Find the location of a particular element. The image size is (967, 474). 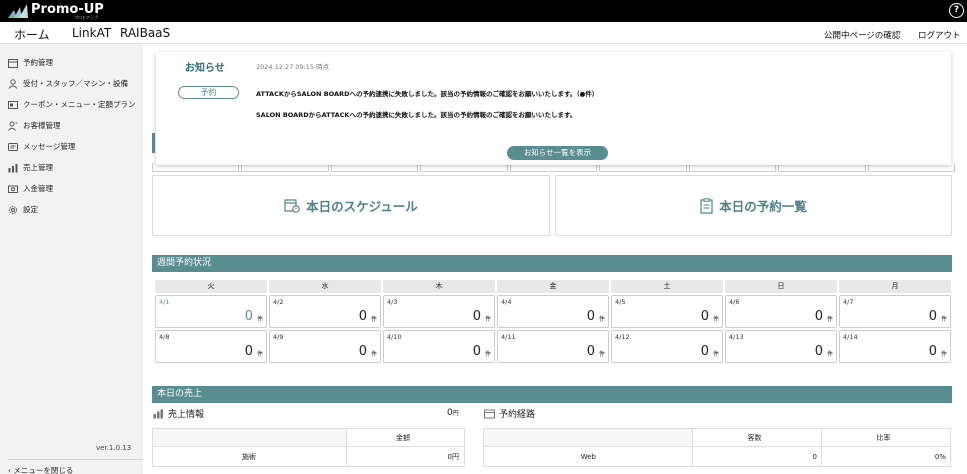

today-reservations-label: 本日の予約一覧 is located at coordinates (763, 206).